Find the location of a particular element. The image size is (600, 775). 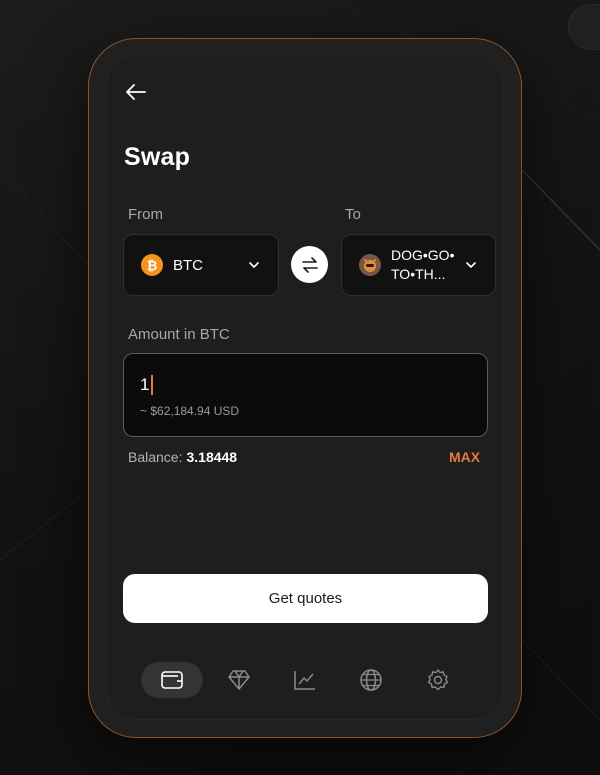

nav-item-explore is located at coordinates (371, 680).